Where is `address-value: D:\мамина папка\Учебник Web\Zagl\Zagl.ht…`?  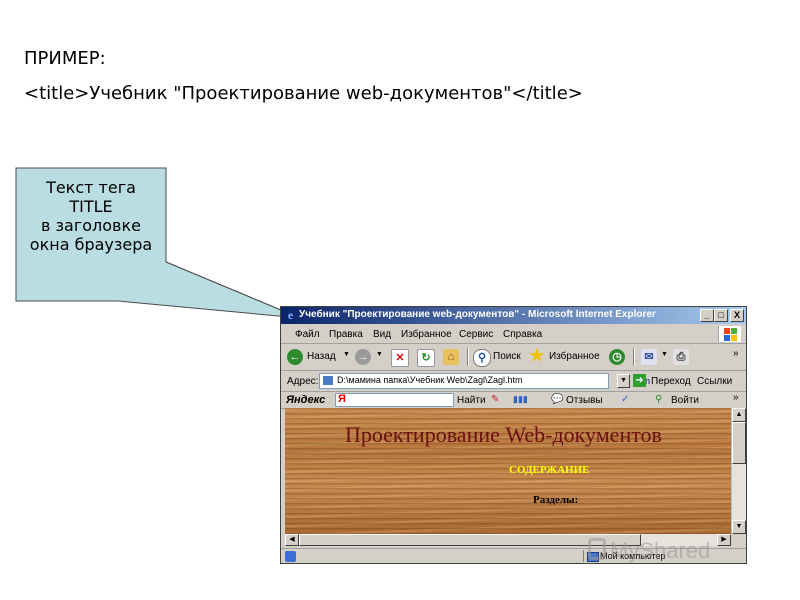 address-value: D:\мамина папка\Учебник Web\Zagl\Zagl.ht… is located at coordinates (430, 380).